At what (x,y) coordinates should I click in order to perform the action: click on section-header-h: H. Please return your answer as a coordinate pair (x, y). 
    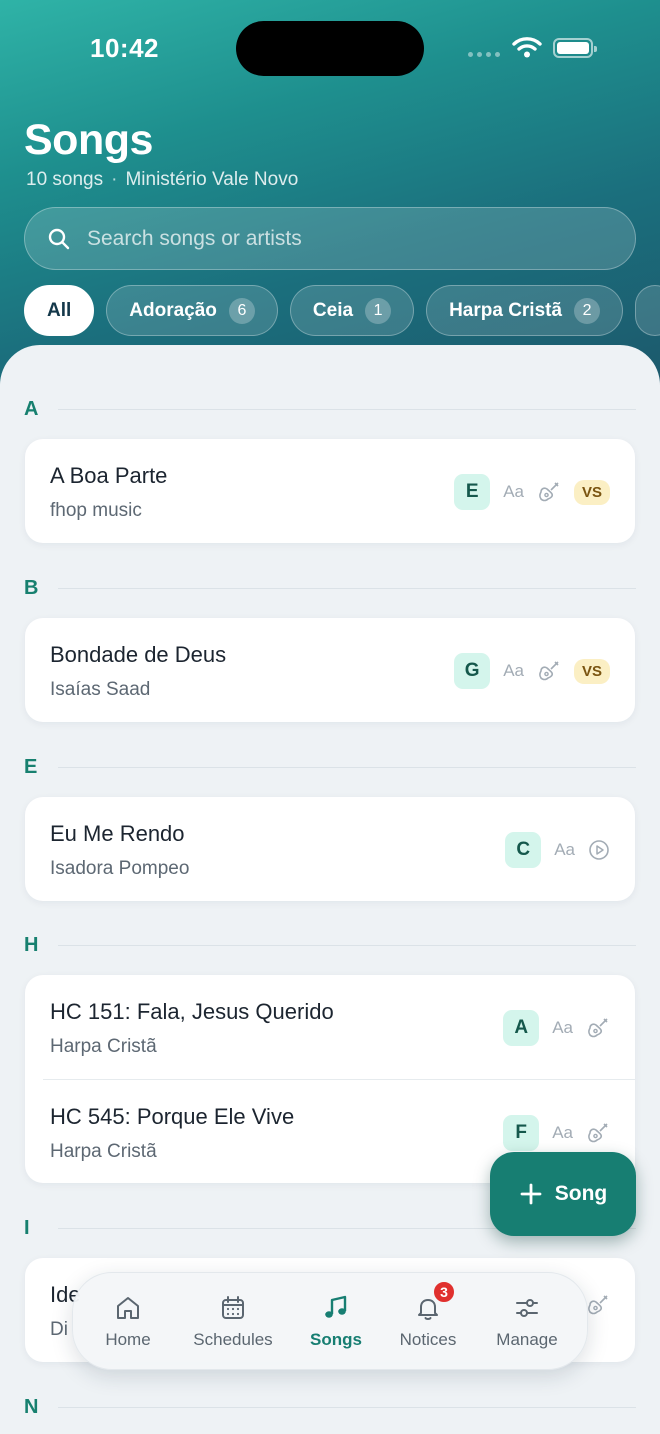
    Looking at the image, I should click on (330, 945).